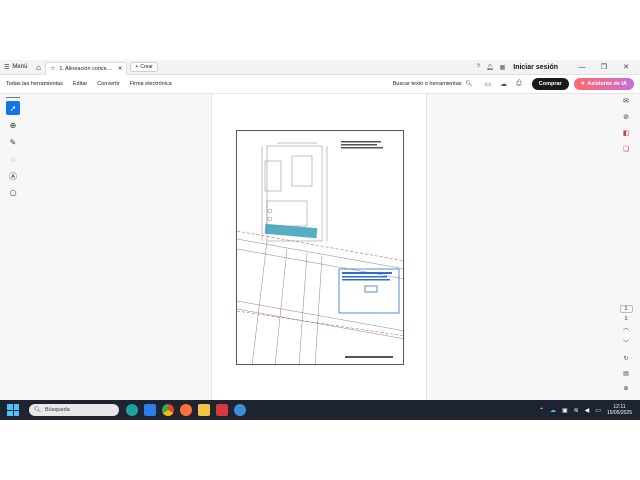 The width and height of the screenshot is (640, 480). Describe the element at coordinates (108, 84) in the screenshot. I see `menu-convert: Convertir` at that location.